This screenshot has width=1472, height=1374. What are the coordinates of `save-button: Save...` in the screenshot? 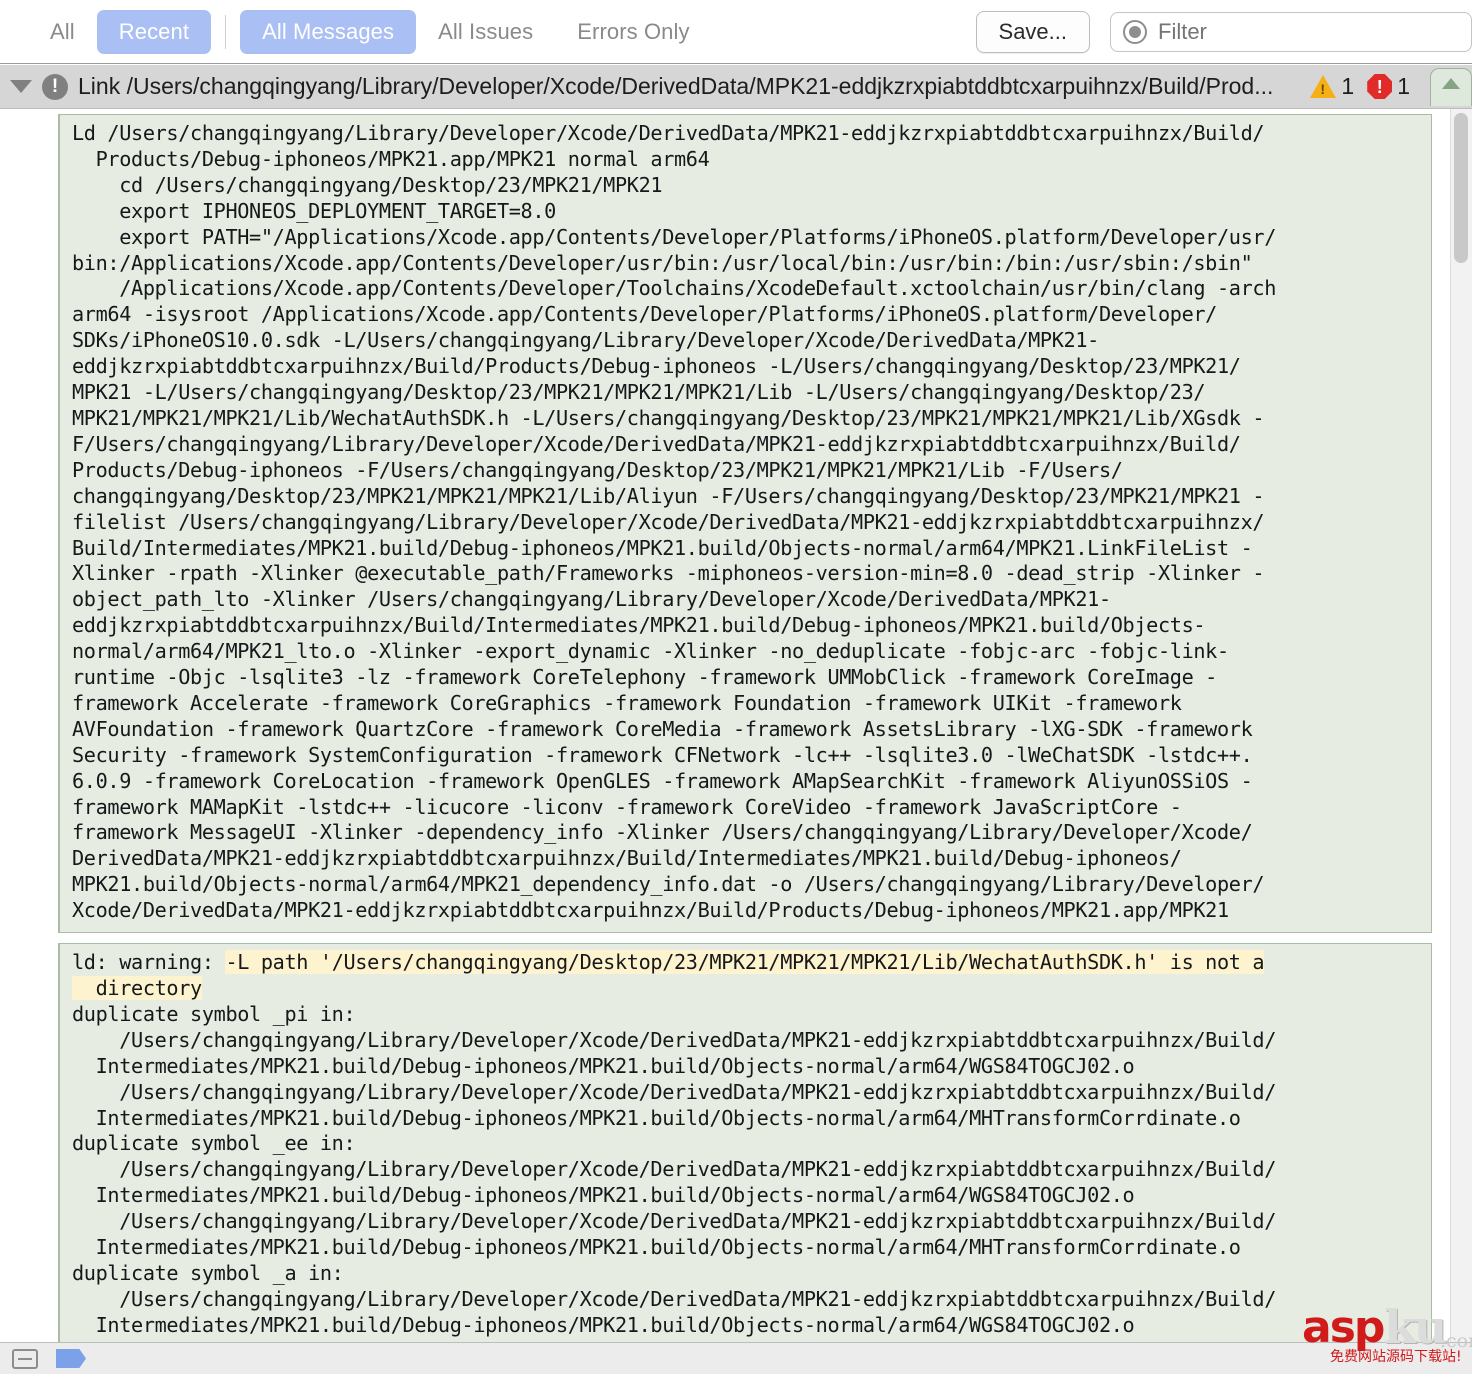 It's located at (1032, 31).